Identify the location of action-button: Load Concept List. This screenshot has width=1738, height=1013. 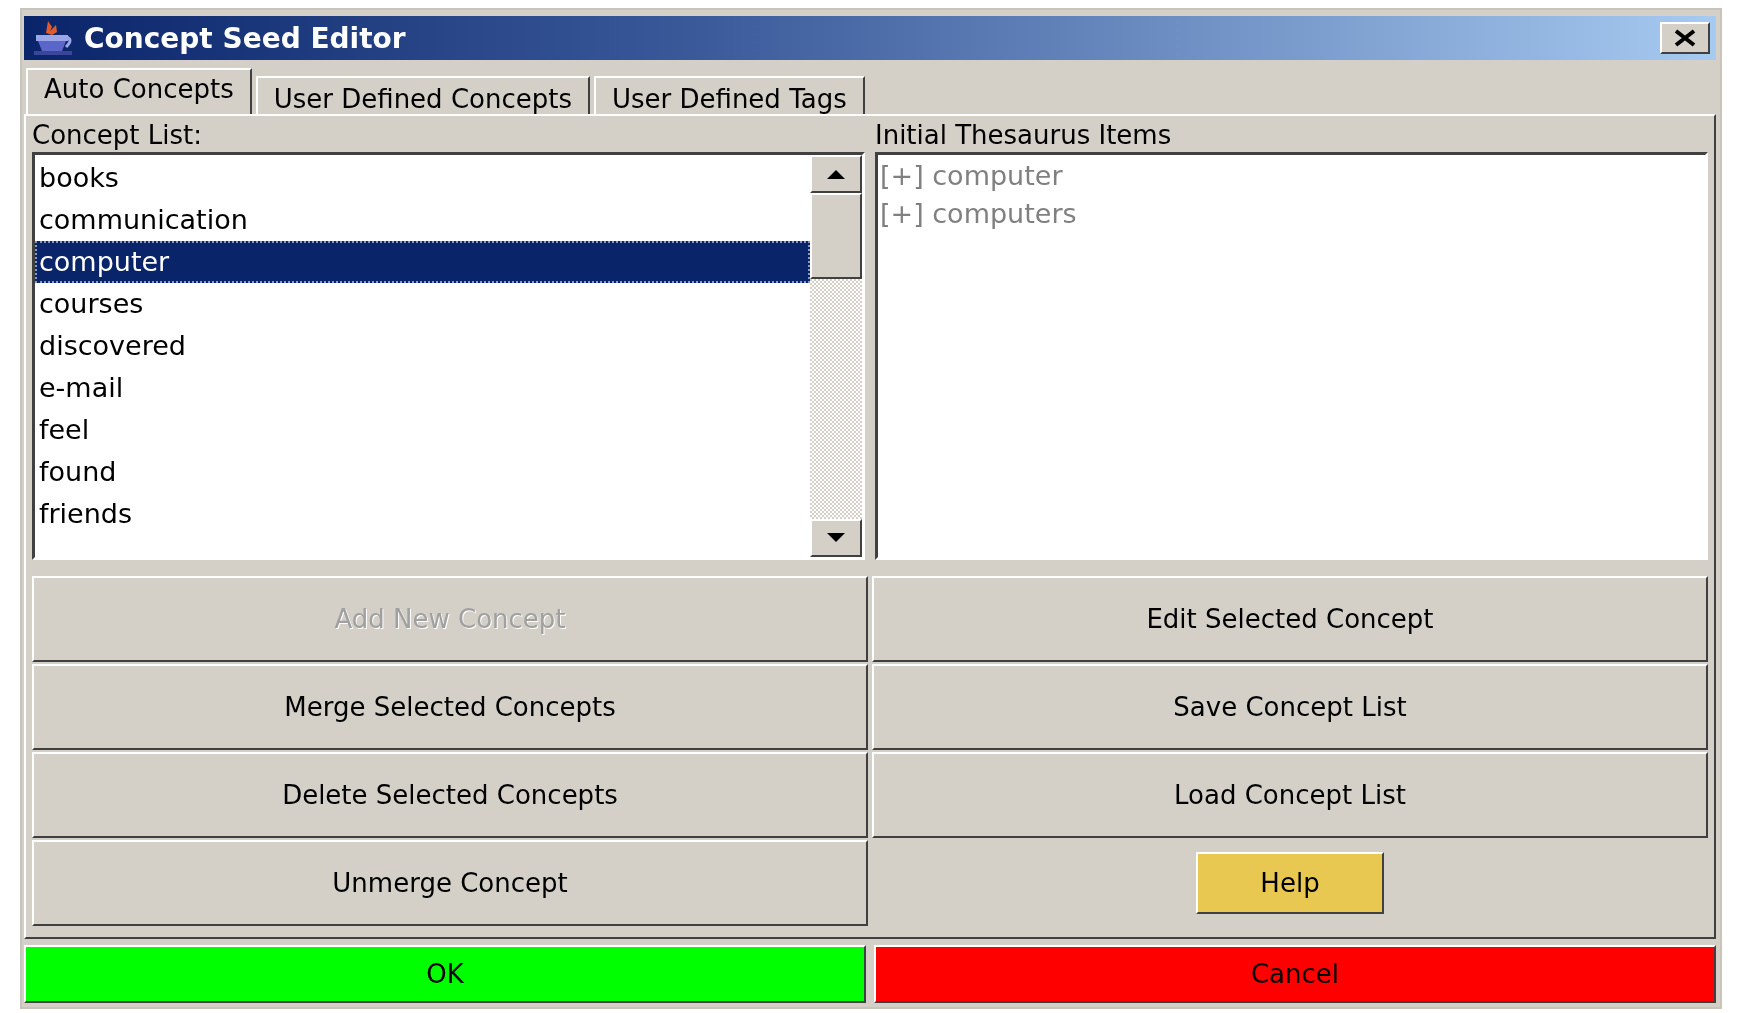
(1290, 795).